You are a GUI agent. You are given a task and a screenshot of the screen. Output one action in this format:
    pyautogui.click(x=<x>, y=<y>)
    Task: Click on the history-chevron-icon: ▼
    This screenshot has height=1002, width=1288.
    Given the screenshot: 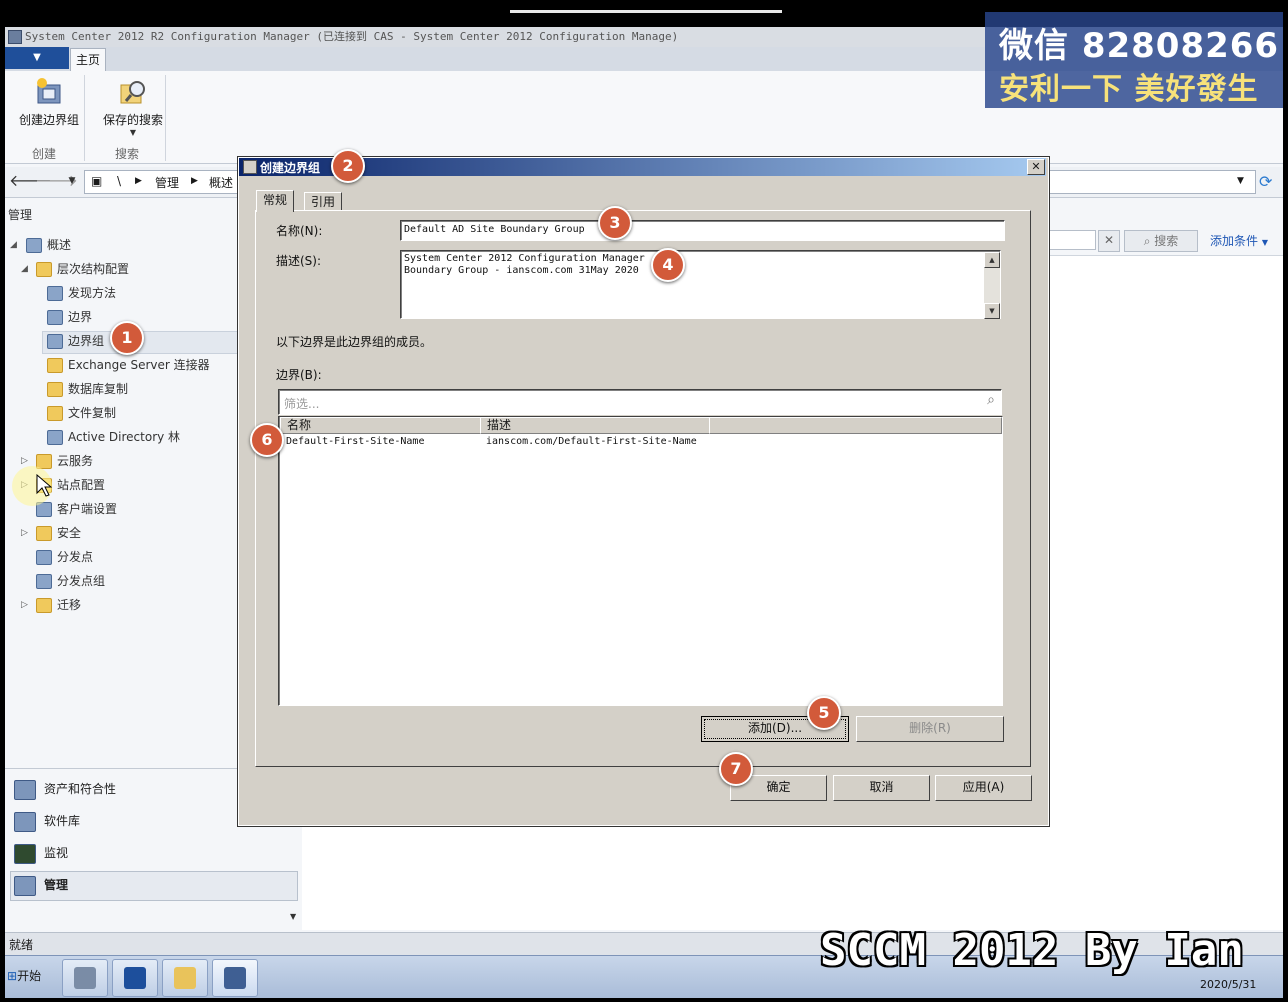 What is the action you would take?
    pyautogui.click(x=72, y=181)
    